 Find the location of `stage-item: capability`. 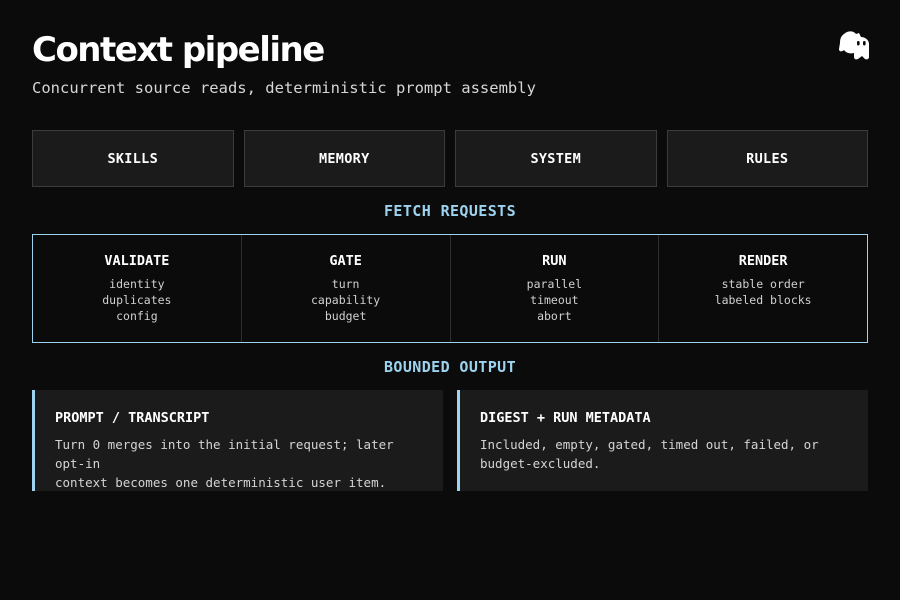

stage-item: capability is located at coordinates (346, 300).